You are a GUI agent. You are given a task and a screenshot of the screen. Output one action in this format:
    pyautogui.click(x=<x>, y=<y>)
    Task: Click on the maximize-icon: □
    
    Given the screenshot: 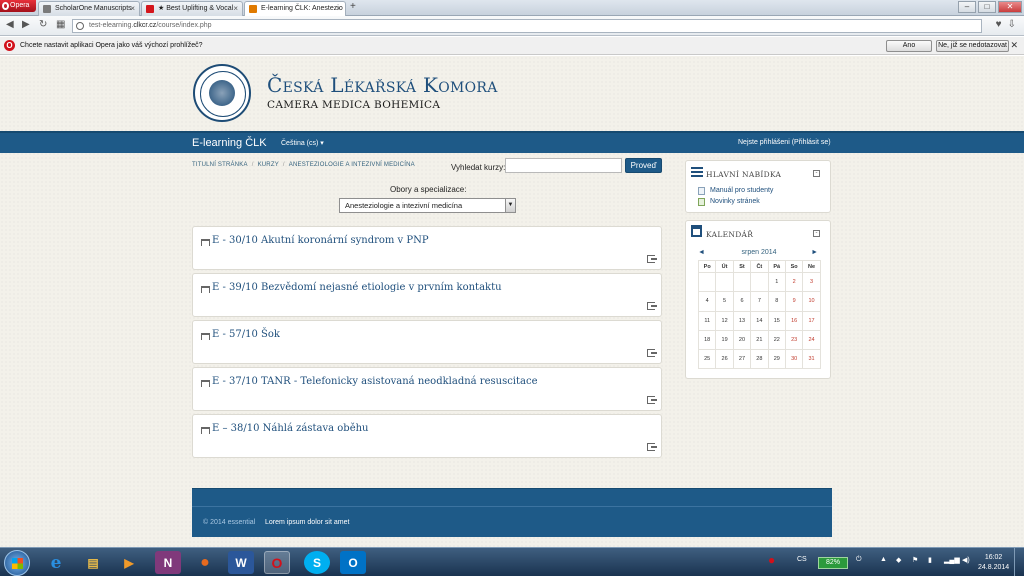 What is the action you would take?
    pyautogui.click(x=987, y=7)
    